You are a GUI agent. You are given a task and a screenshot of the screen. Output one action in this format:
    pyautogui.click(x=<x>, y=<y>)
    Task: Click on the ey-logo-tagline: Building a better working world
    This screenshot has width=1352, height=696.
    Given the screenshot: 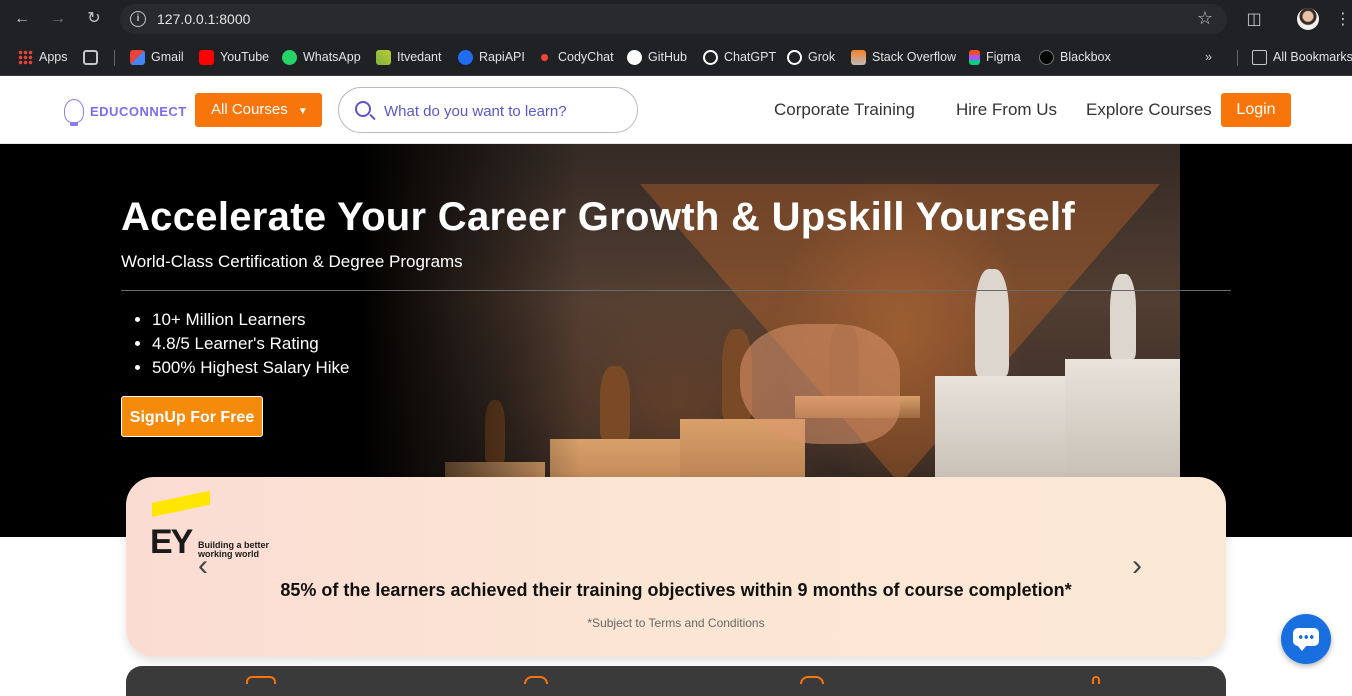 What is the action you would take?
    pyautogui.click(x=233, y=550)
    